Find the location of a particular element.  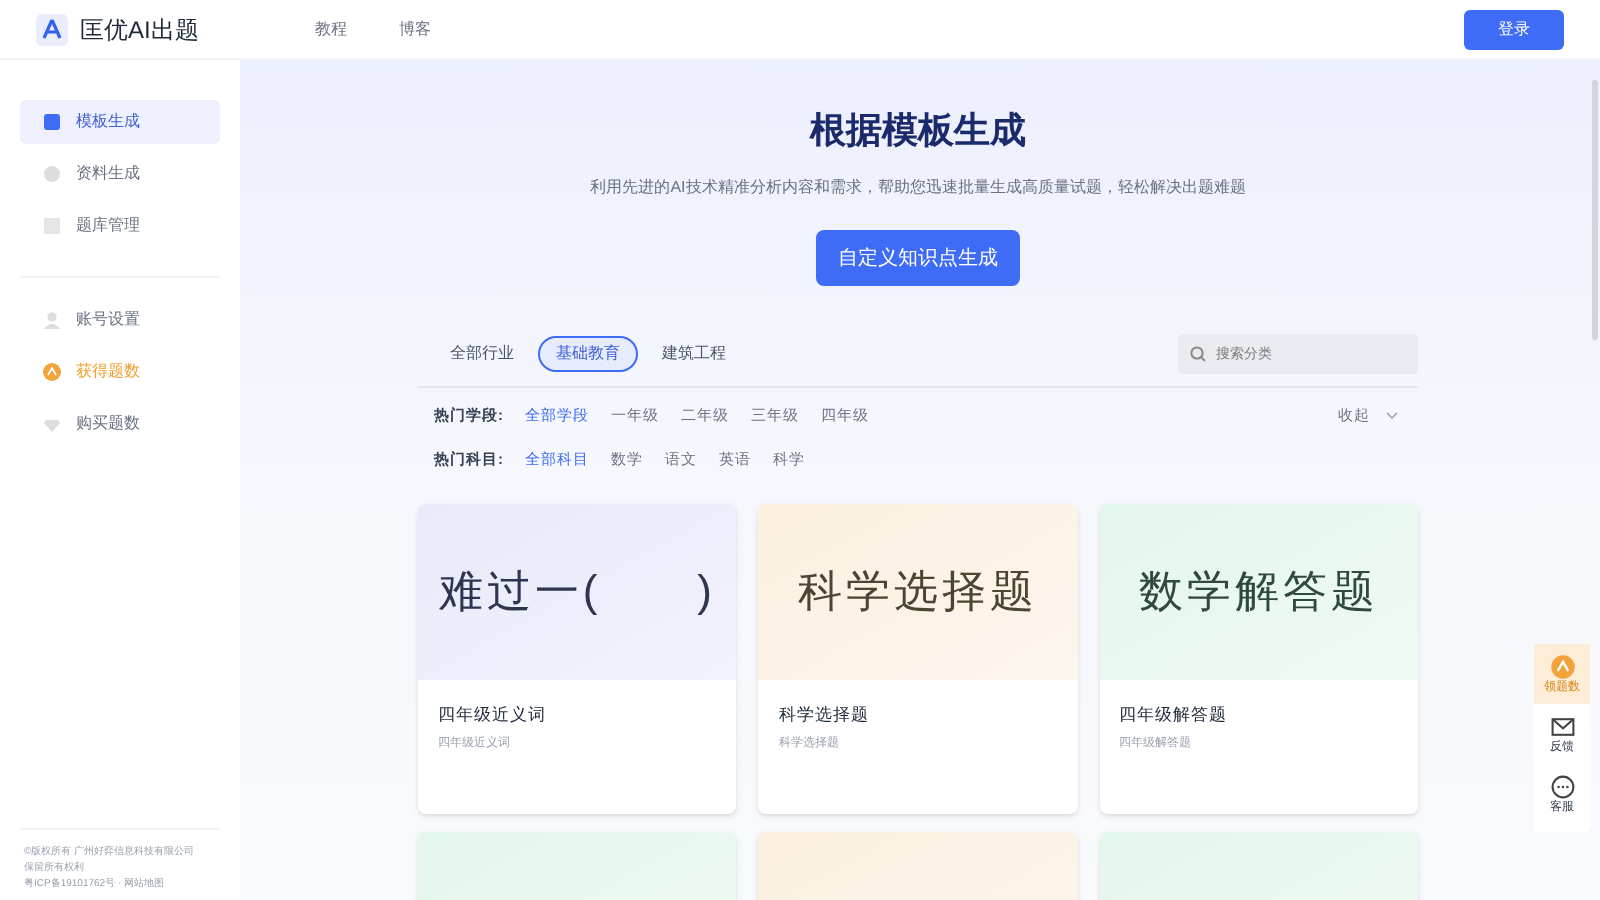

chat-icon is located at coordinates (1562, 787).